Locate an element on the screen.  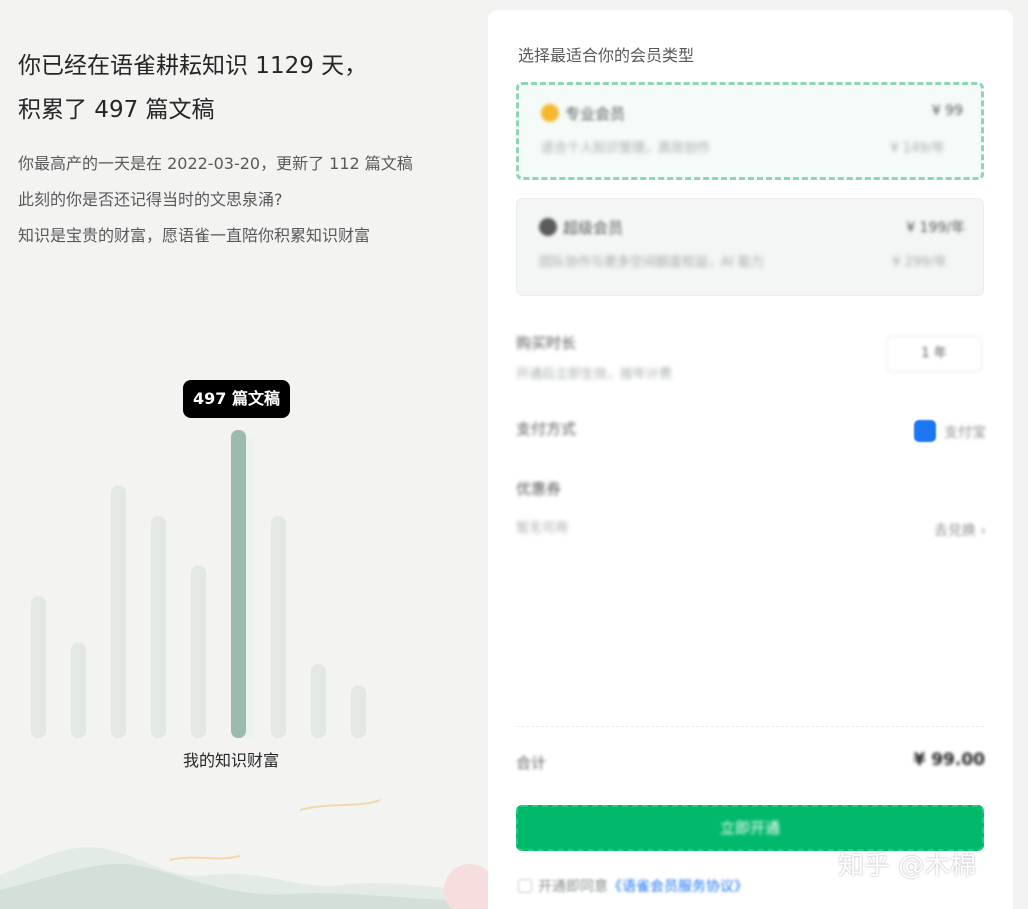
buy-button-label: 立即开通 is located at coordinates (749, 828).